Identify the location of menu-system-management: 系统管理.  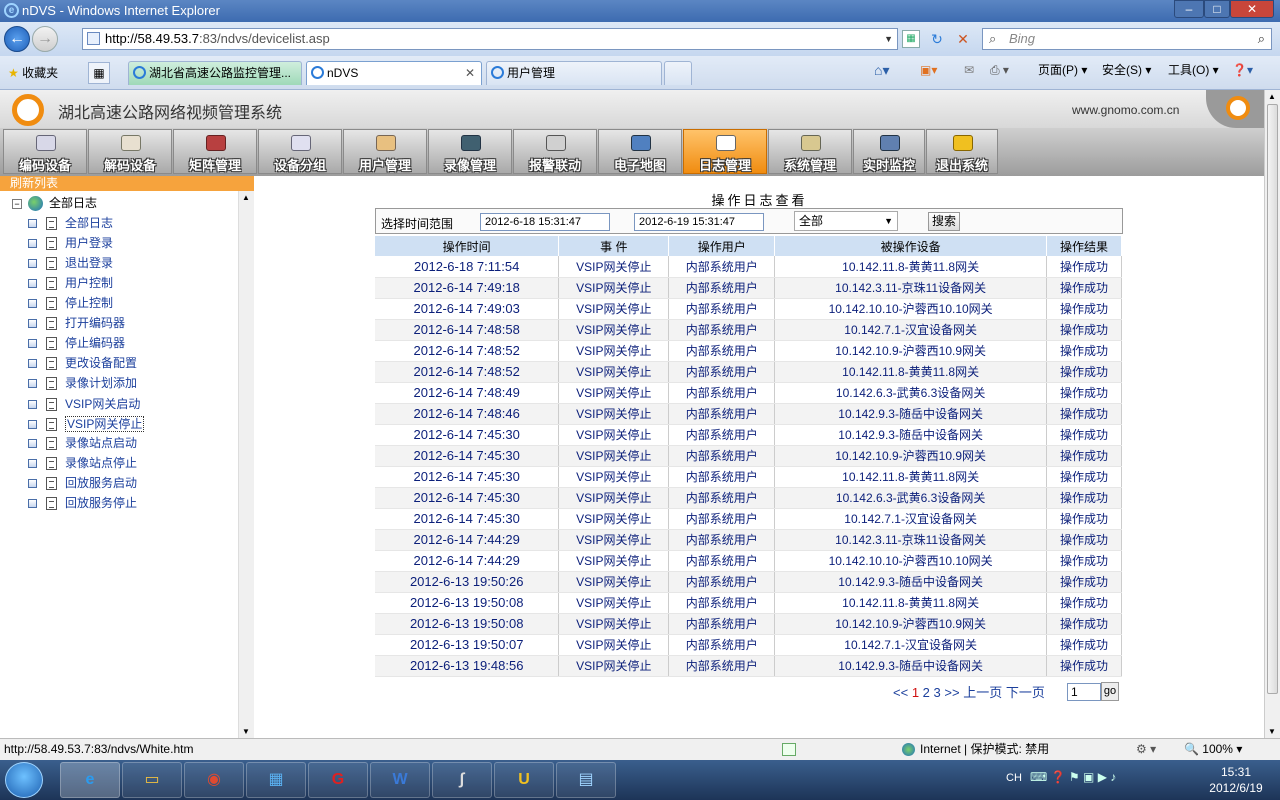
(810, 151).